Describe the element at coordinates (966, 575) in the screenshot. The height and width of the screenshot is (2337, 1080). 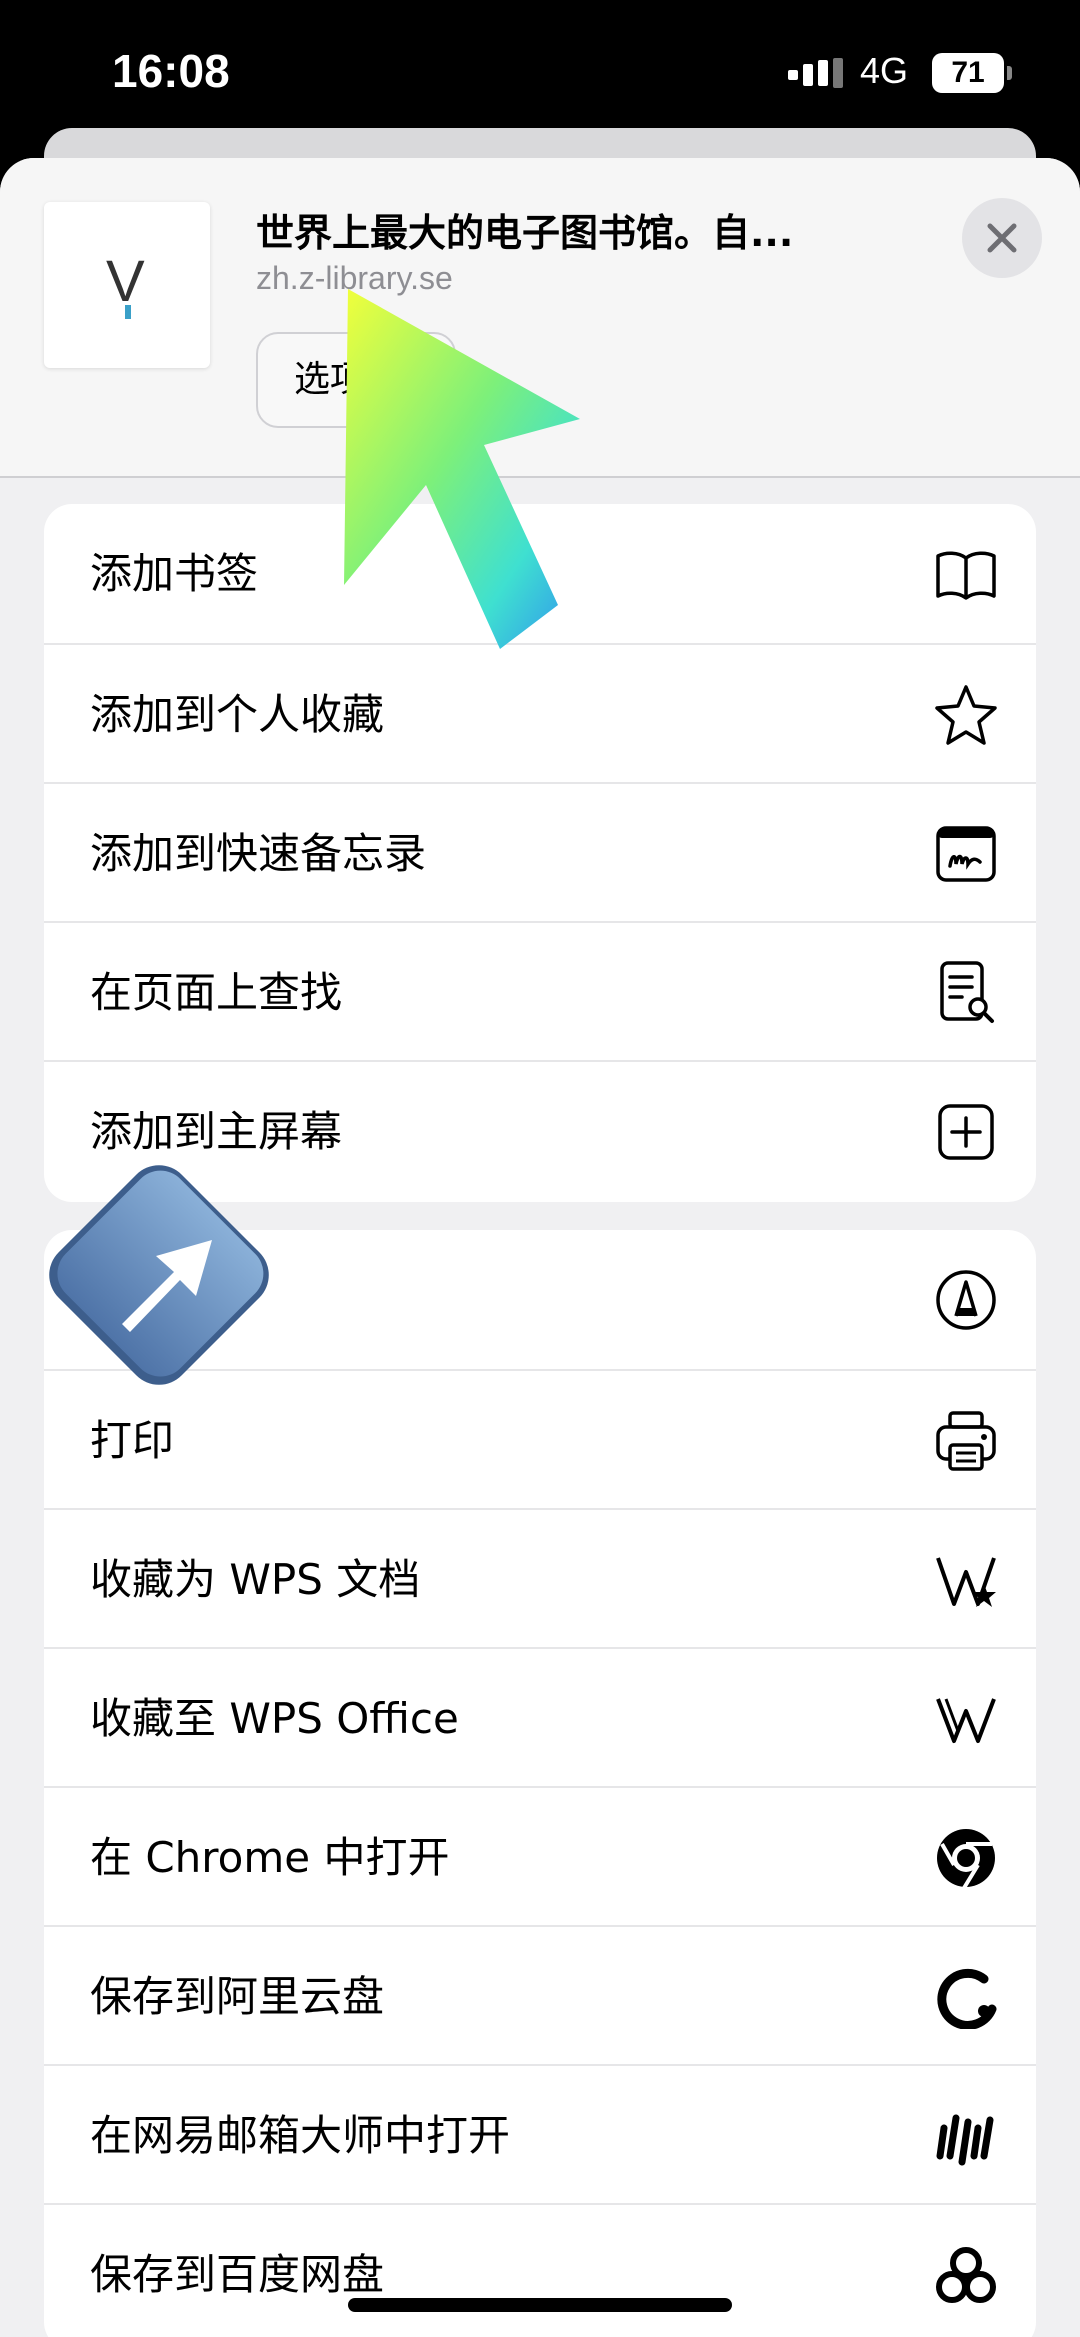
I see `book-icon` at that location.